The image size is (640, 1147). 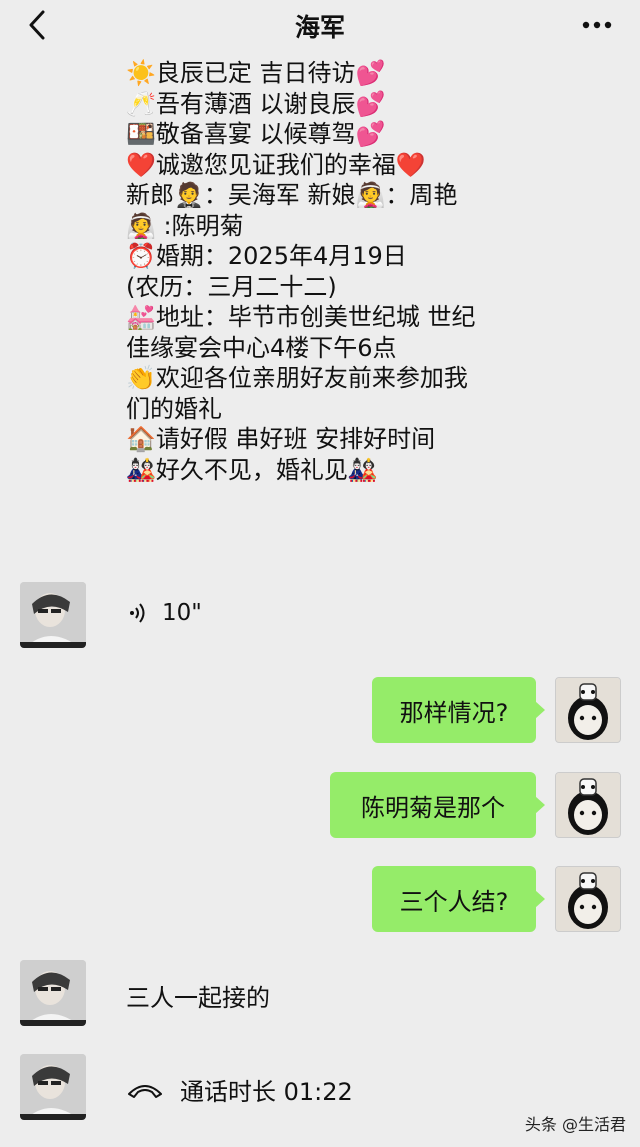 I want to click on emoji-icon: ☀️, so click(x=141, y=73).